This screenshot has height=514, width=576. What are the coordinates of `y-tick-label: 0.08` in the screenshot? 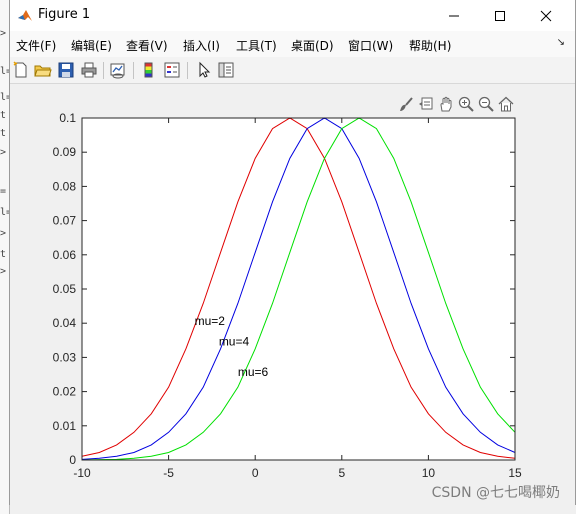 It's located at (65, 186).